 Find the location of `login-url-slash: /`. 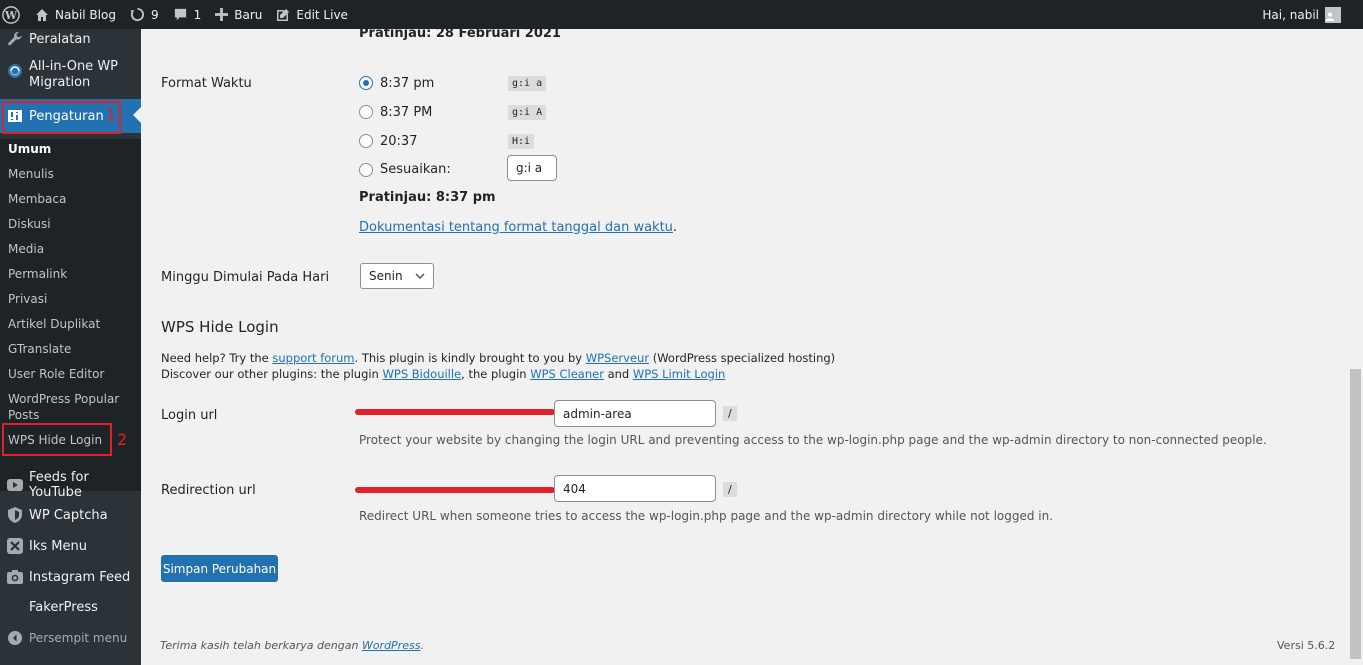

login-url-slash: / is located at coordinates (730, 413).